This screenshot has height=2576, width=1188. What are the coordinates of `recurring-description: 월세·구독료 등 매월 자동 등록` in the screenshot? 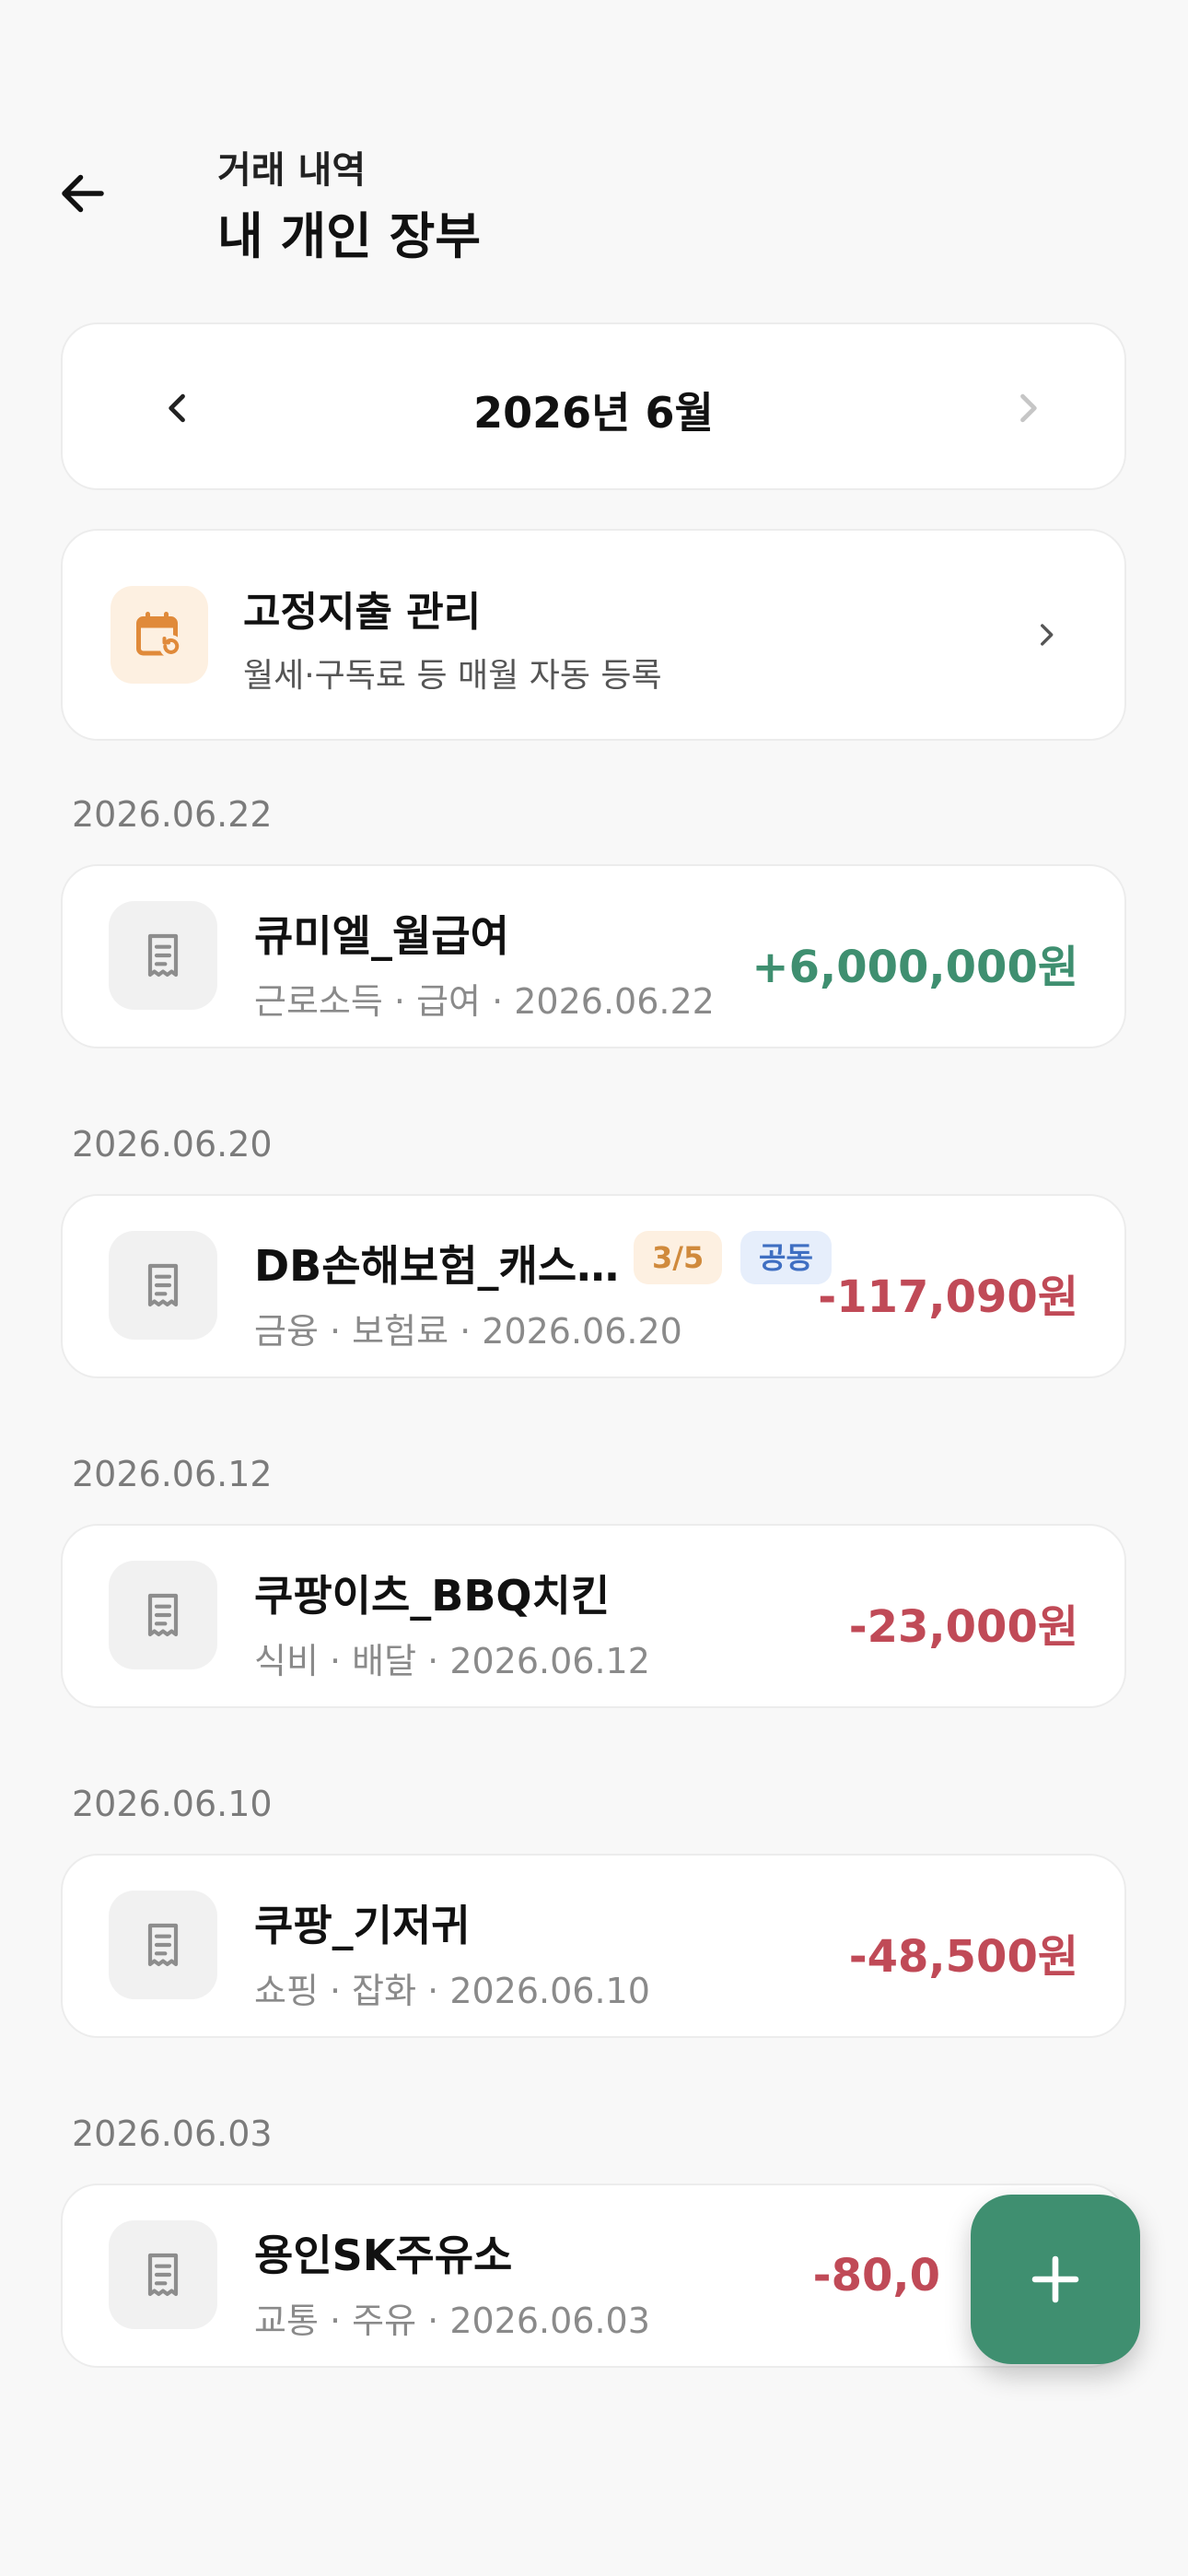 It's located at (452, 676).